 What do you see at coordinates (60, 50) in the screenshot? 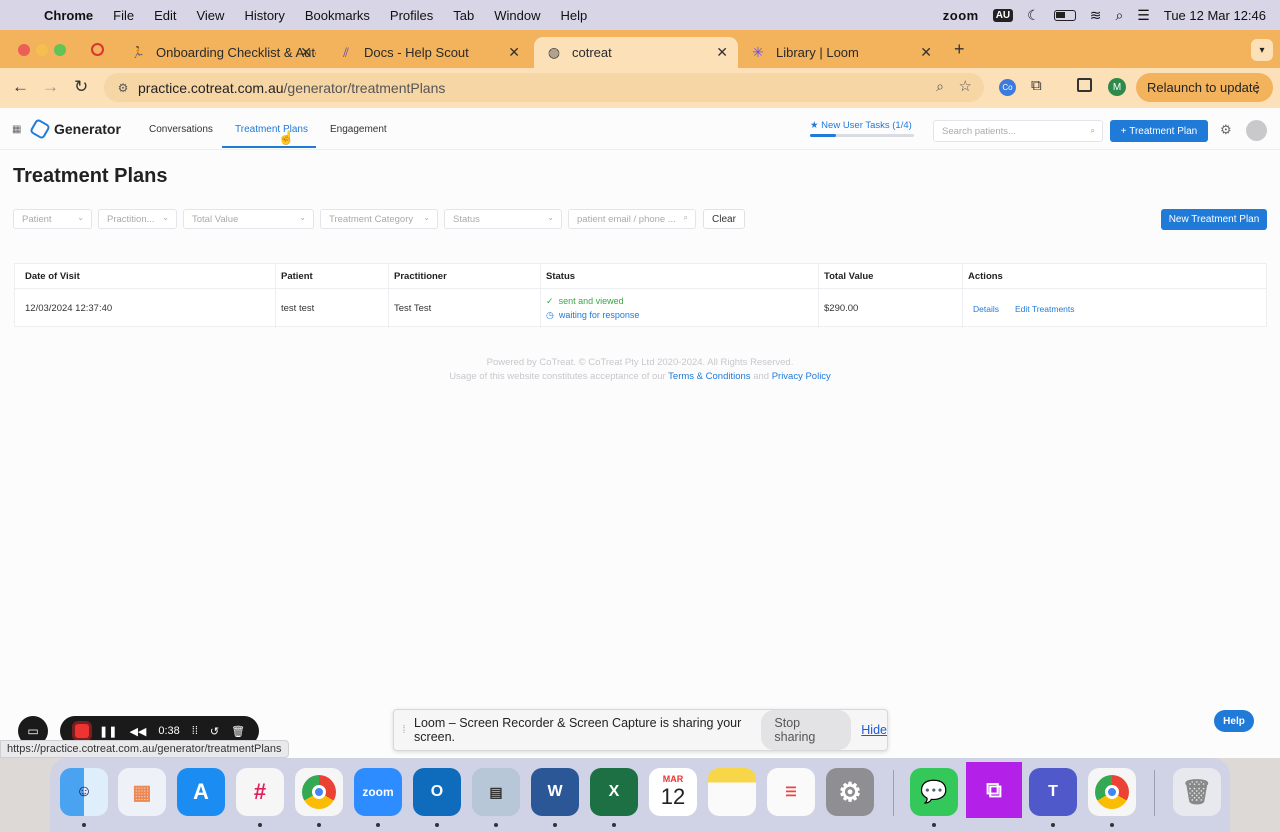
I see `window-zoom-button` at bounding box center [60, 50].